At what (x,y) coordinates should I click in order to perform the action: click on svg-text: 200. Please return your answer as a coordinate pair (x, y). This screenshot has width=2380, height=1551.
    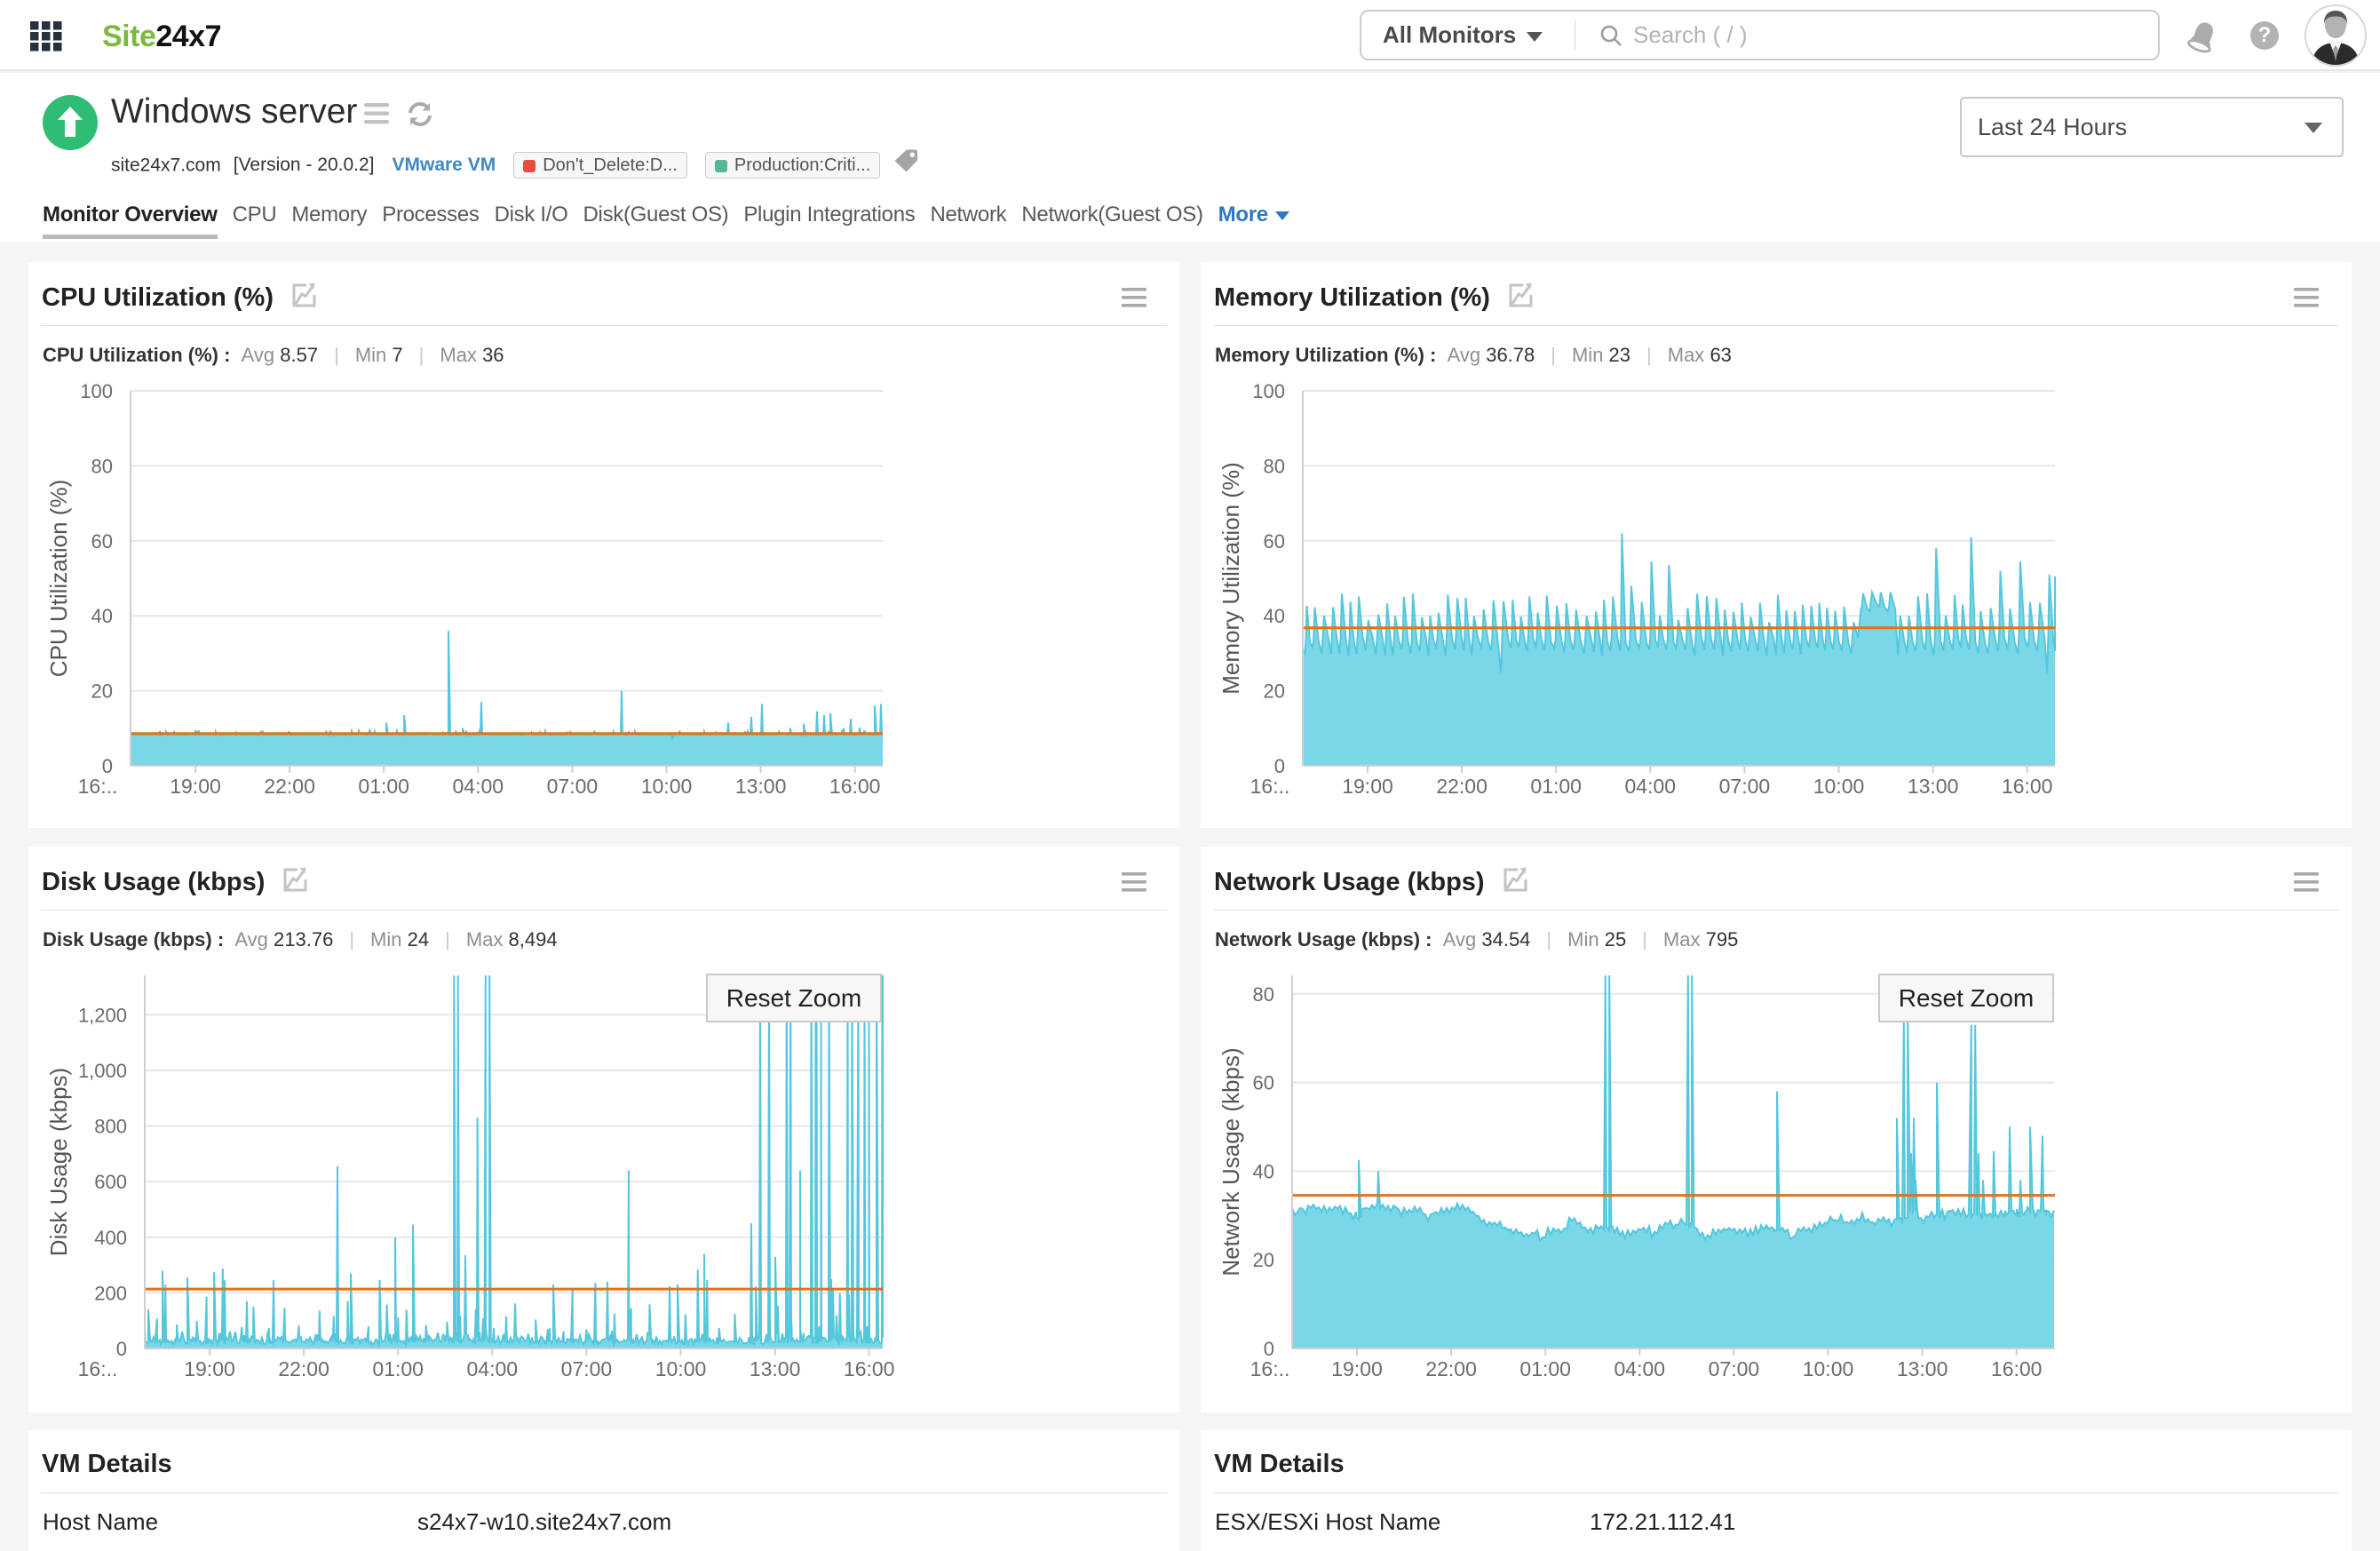
    Looking at the image, I should click on (110, 1293).